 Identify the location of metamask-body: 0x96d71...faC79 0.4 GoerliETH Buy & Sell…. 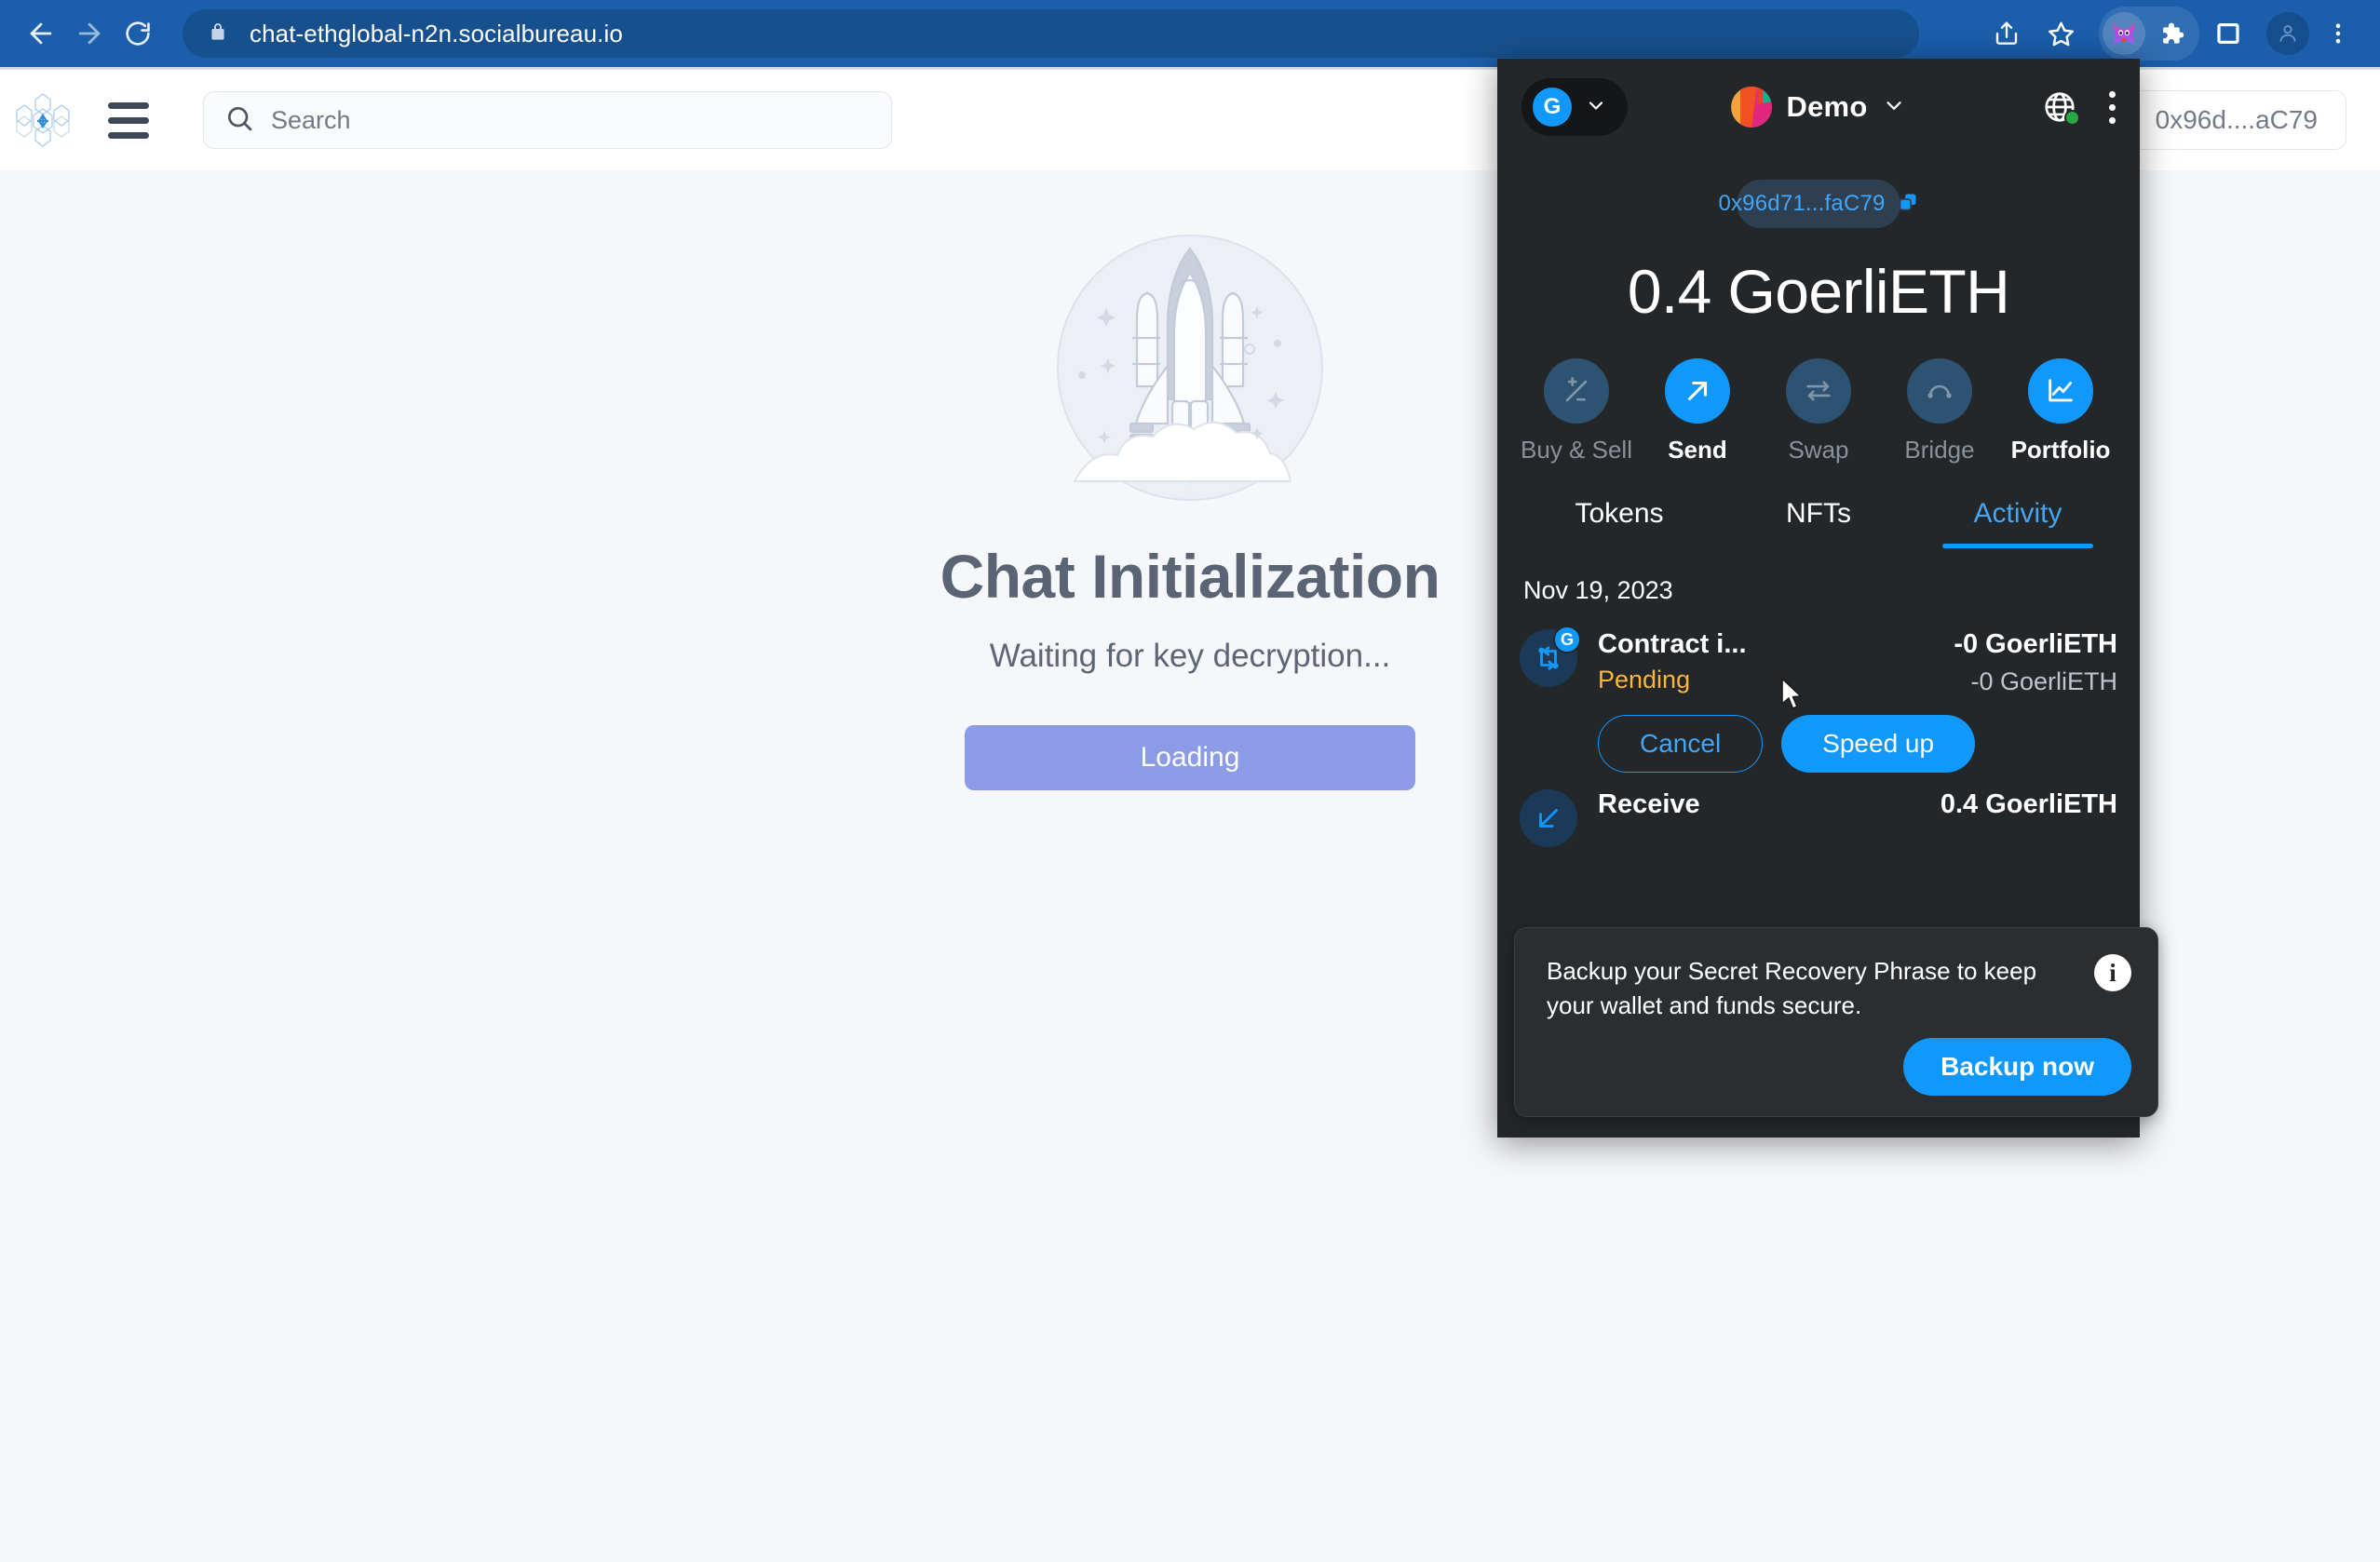
(1818, 513).